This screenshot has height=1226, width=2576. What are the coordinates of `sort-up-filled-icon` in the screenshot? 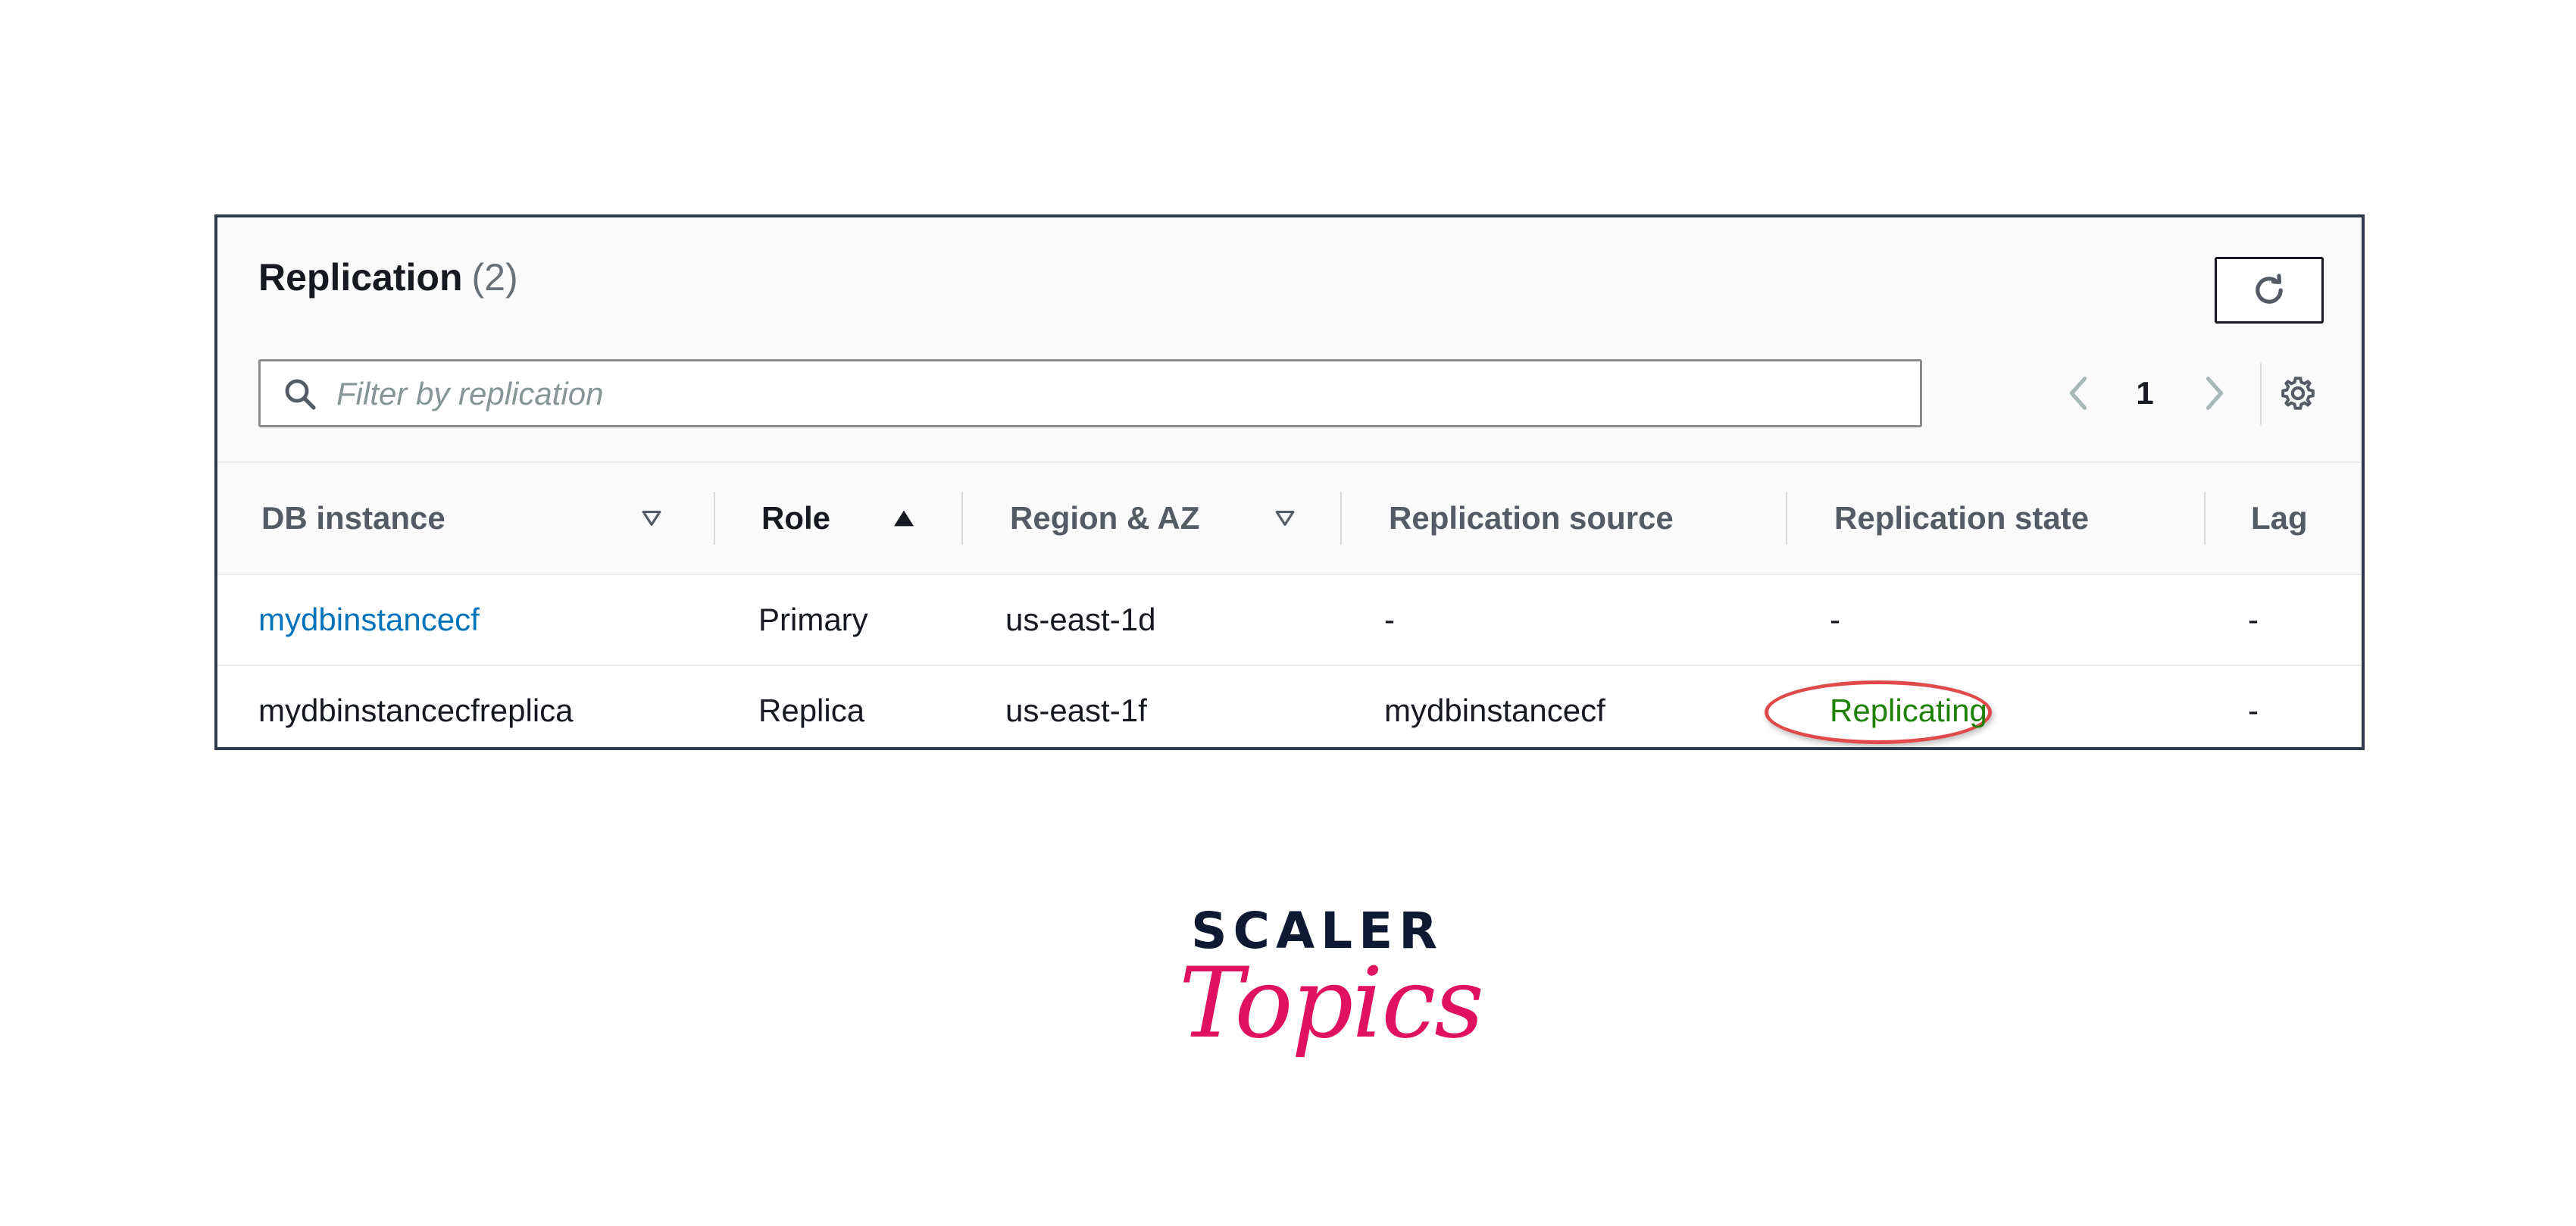 It's located at (904, 518).